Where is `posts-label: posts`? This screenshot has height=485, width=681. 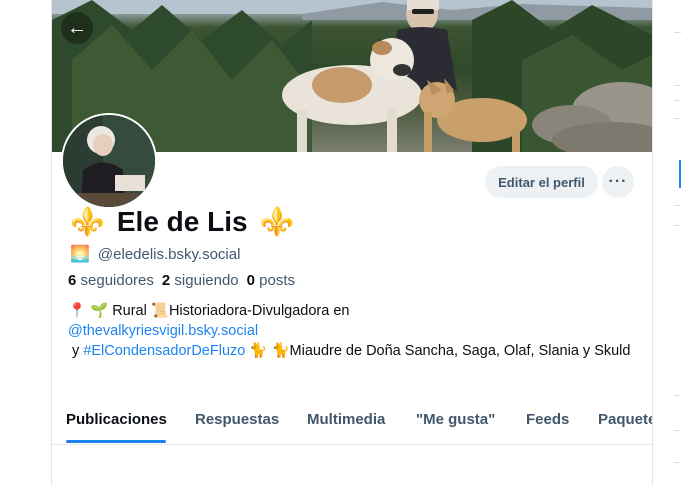 posts-label: posts is located at coordinates (277, 280).